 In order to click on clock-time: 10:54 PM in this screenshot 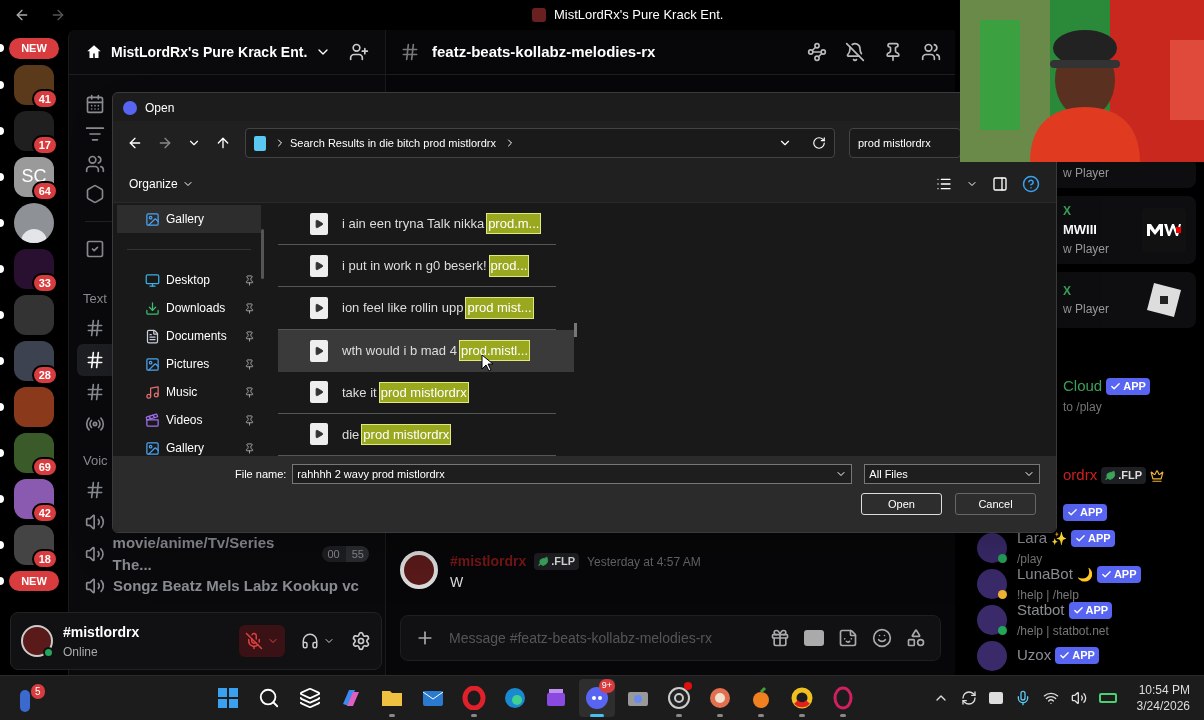, I will do `click(1164, 690)`.